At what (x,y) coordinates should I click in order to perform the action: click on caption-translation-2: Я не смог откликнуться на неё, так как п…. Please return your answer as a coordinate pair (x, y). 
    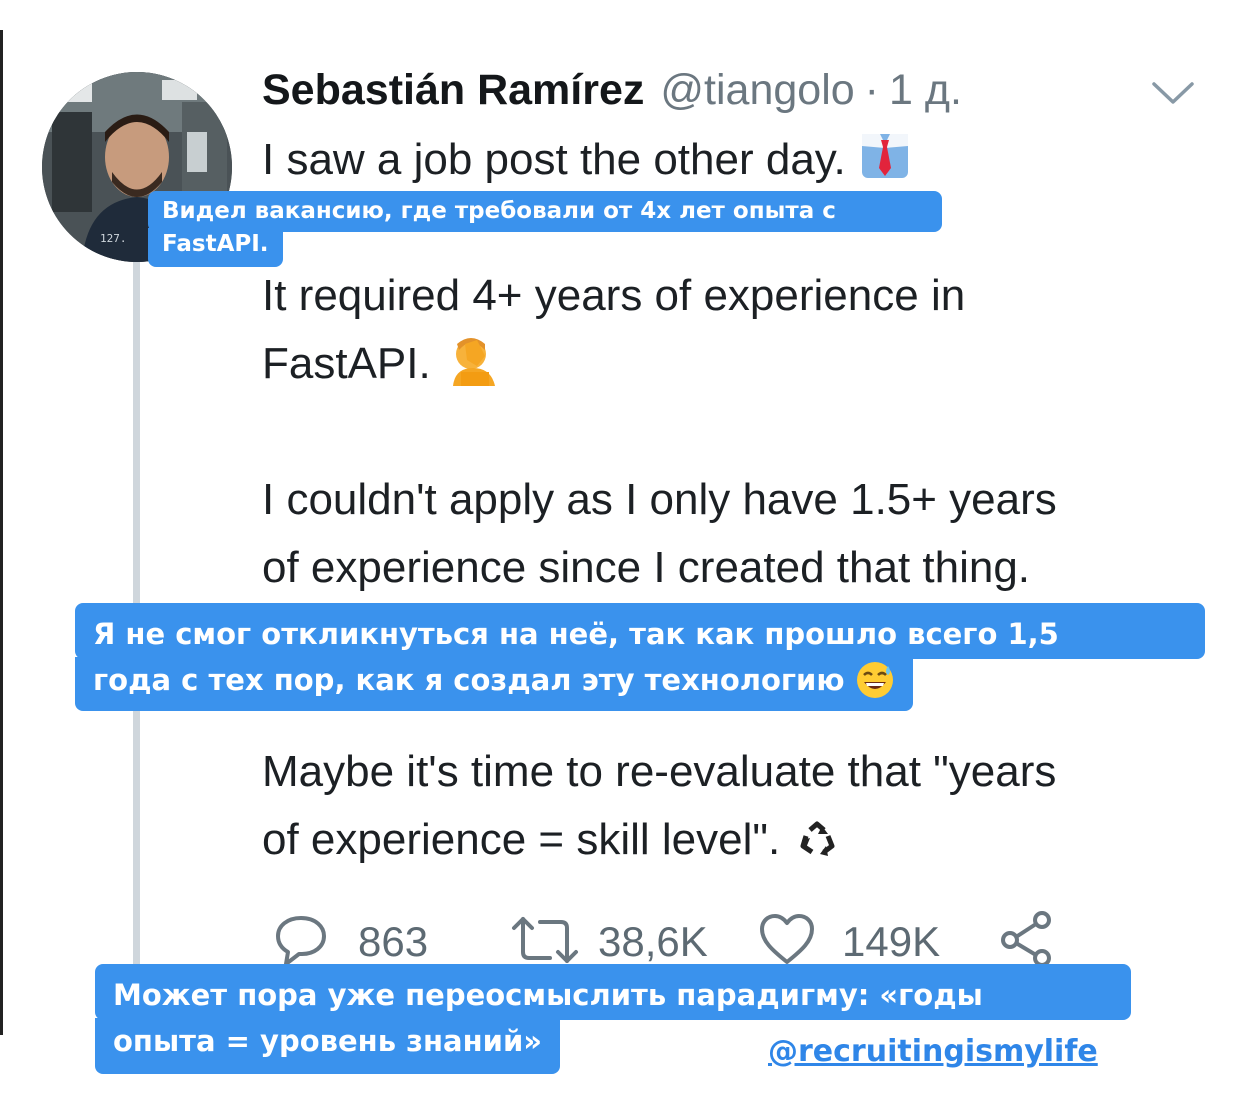
    Looking at the image, I should click on (640, 657).